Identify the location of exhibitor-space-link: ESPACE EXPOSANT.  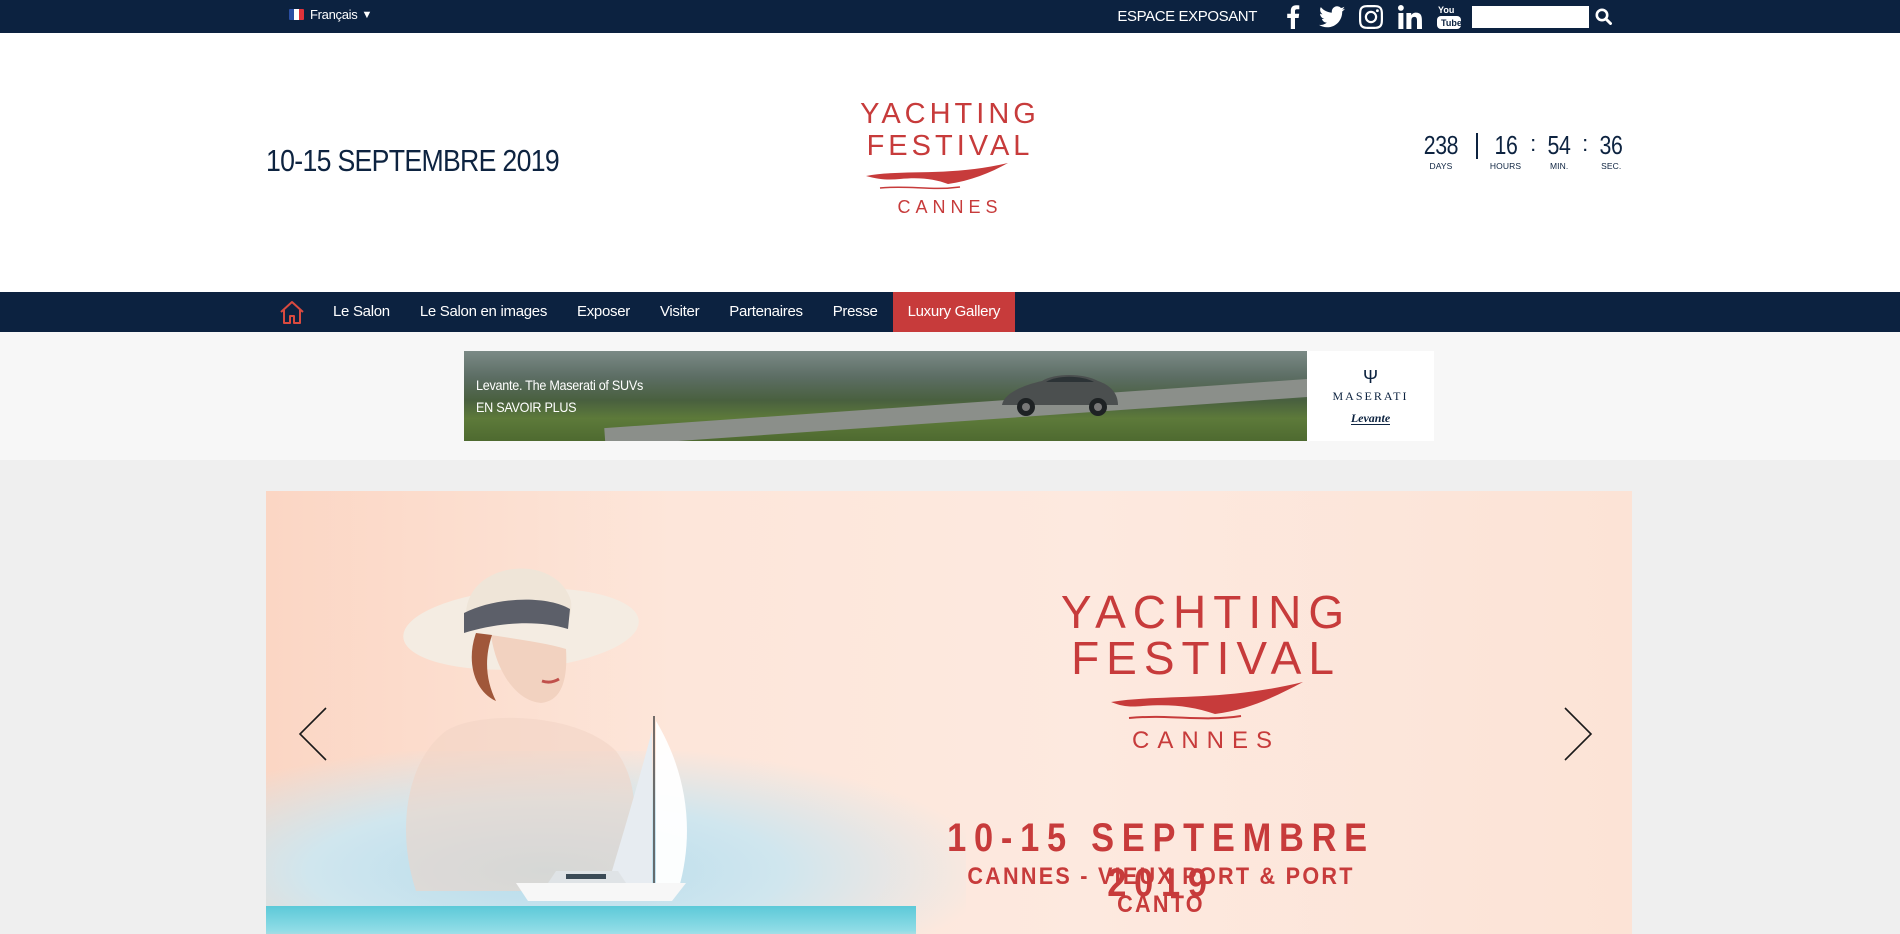
(1187, 16).